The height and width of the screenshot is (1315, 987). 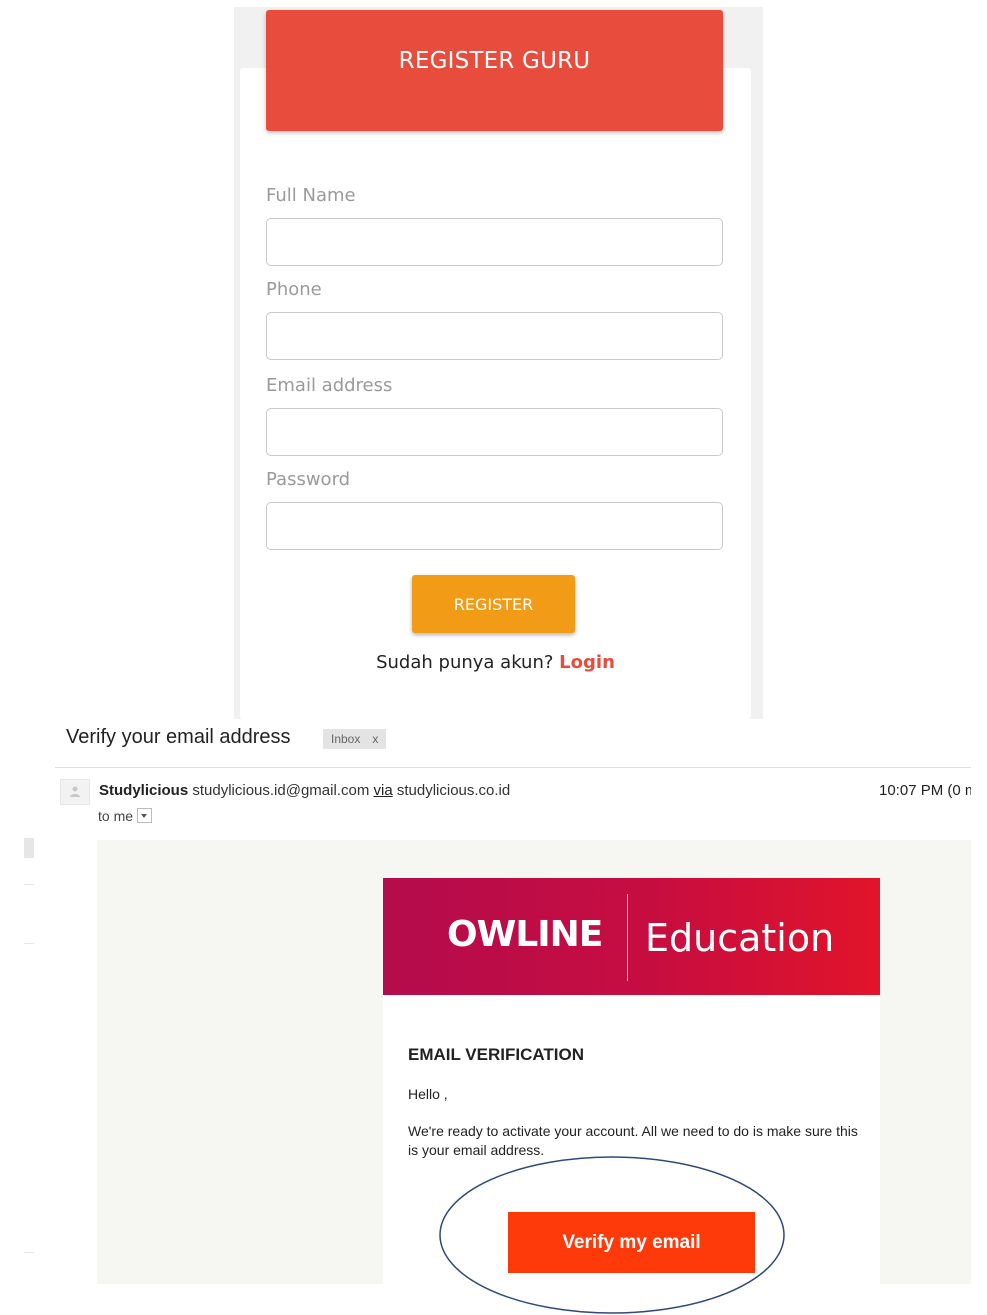 I want to click on remove-label-icon: x, so click(x=375, y=739).